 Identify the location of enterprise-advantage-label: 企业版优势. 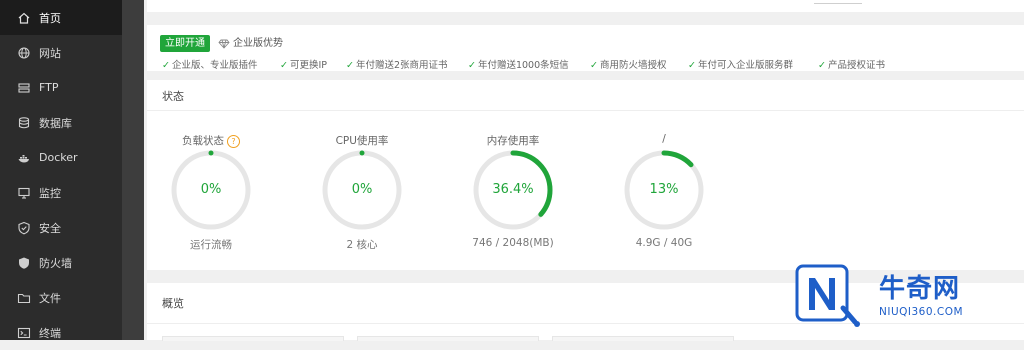
(258, 43).